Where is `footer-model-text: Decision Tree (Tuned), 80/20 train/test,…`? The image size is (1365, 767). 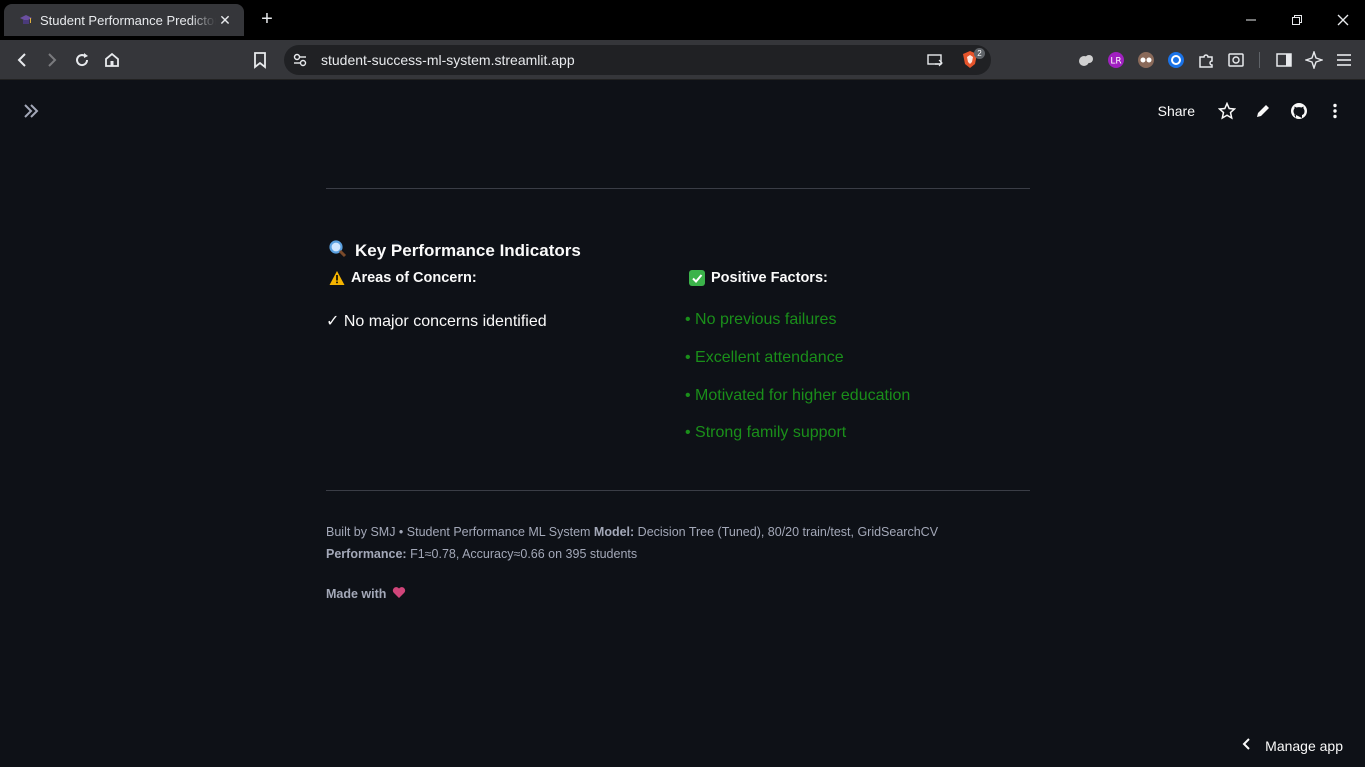 footer-model-text: Decision Tree (Tuned), 80/20 train/test,… is located at coordinates (786, 532).